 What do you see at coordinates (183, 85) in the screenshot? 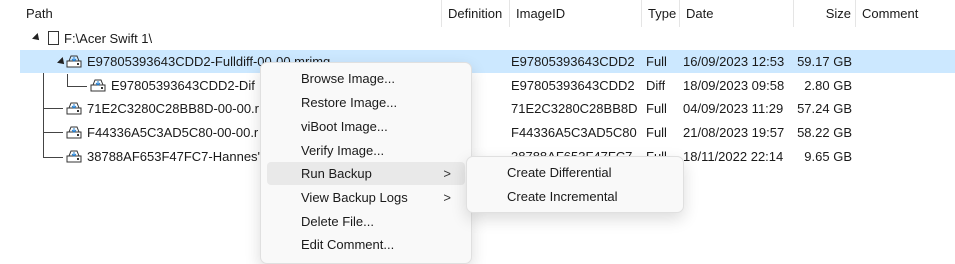
I see `file-name: E97805393643CDD2-Dif` at bounding box center [183, 85].